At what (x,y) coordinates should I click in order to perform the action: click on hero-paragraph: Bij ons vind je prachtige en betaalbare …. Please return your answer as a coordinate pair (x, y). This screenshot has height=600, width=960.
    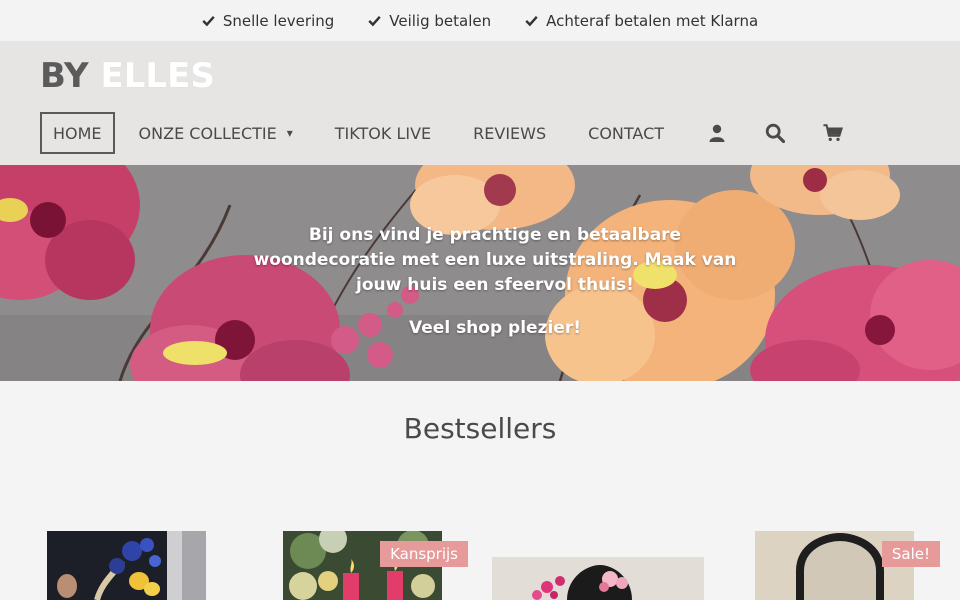
    Looking at the image, I should click on (495, 260).